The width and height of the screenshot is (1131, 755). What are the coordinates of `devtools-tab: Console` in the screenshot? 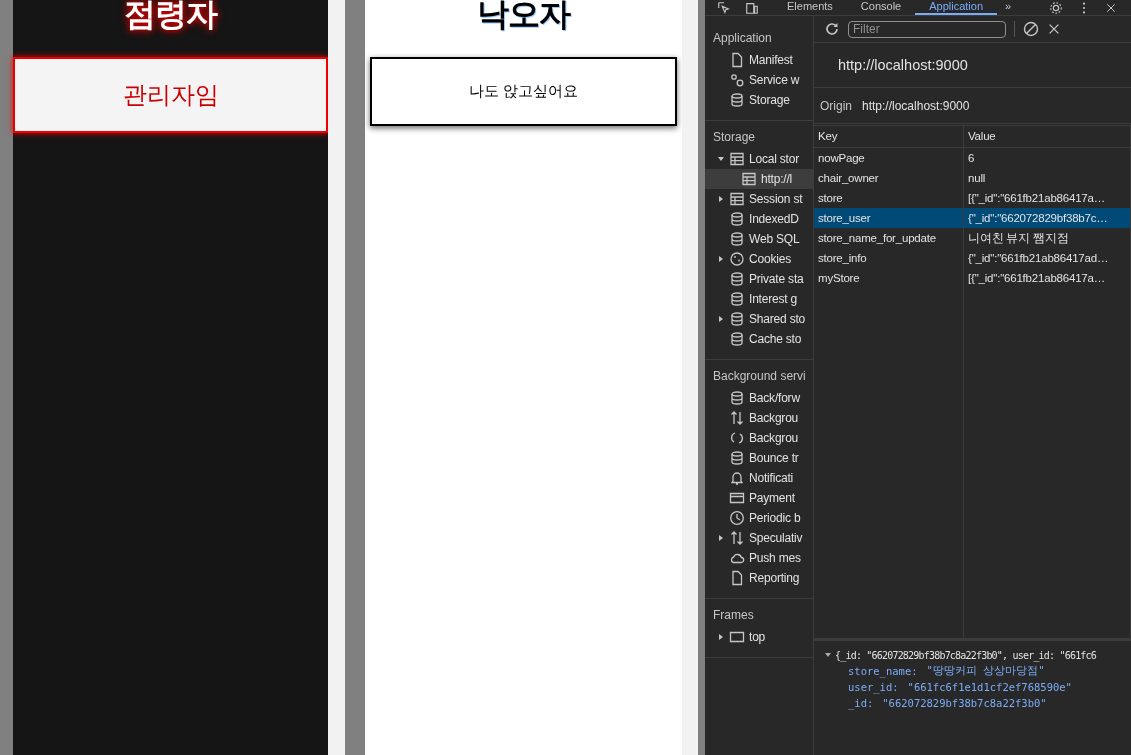 It's located at (881, 7).